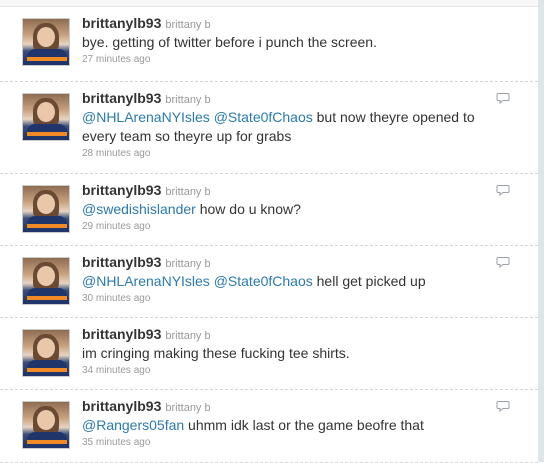 Image resolution: width=544 pixels, height=463 pixels. What do you see at coordinates (541, 231) in the screenshot?
I see `timeline-right-border` at bounding box center [541, 231].